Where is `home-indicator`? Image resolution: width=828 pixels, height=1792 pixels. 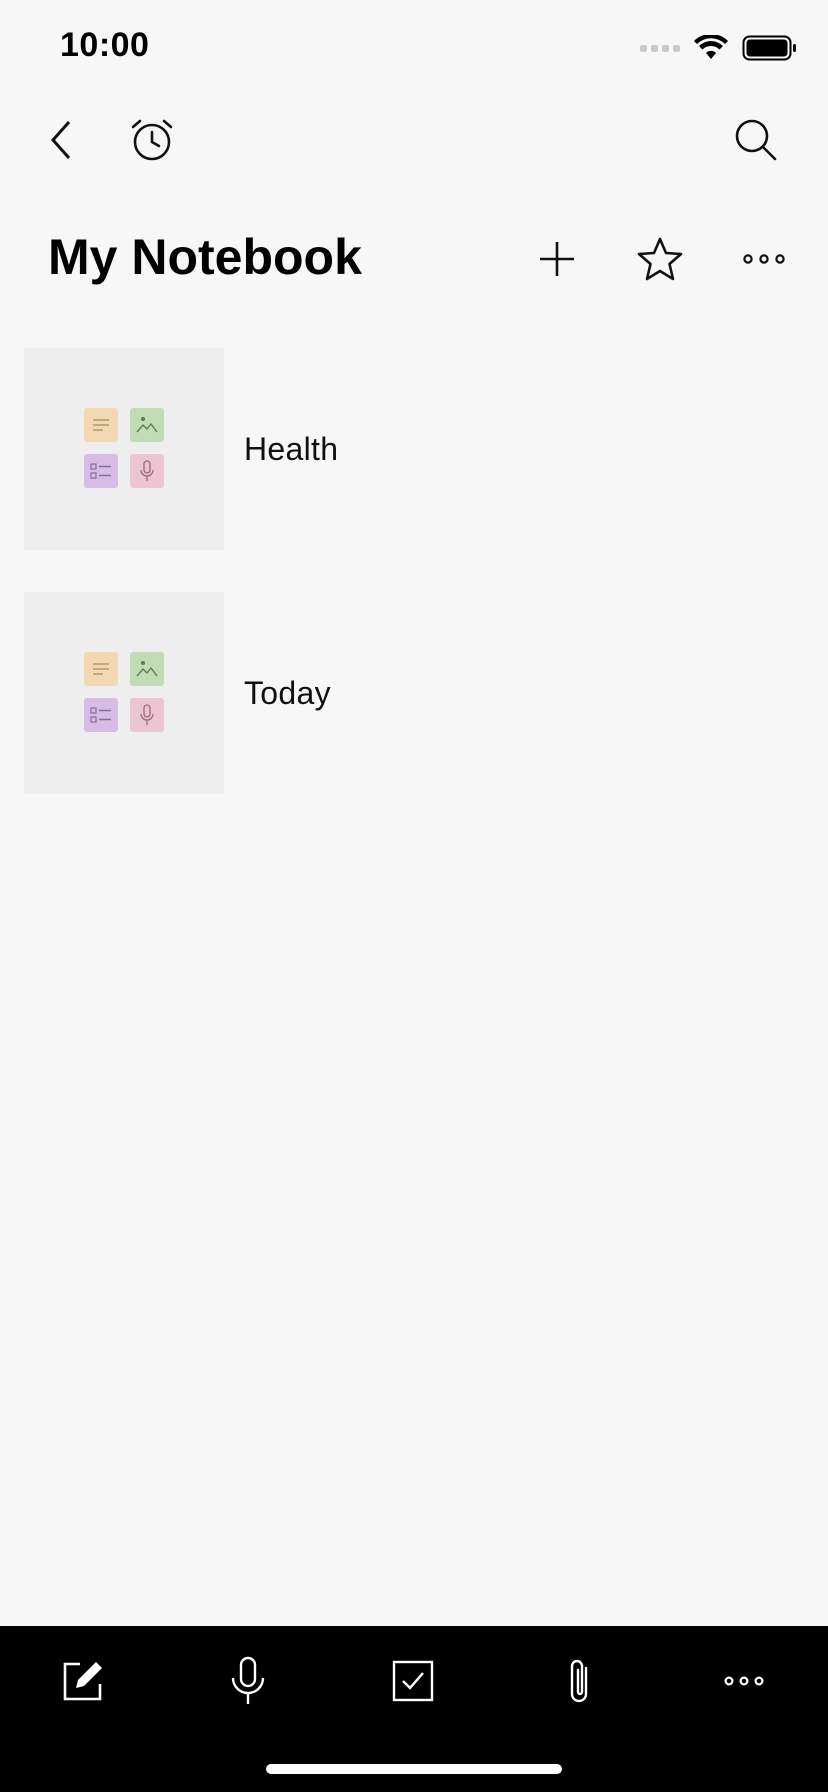
home-indicator is located at coordinates (414, 1769).